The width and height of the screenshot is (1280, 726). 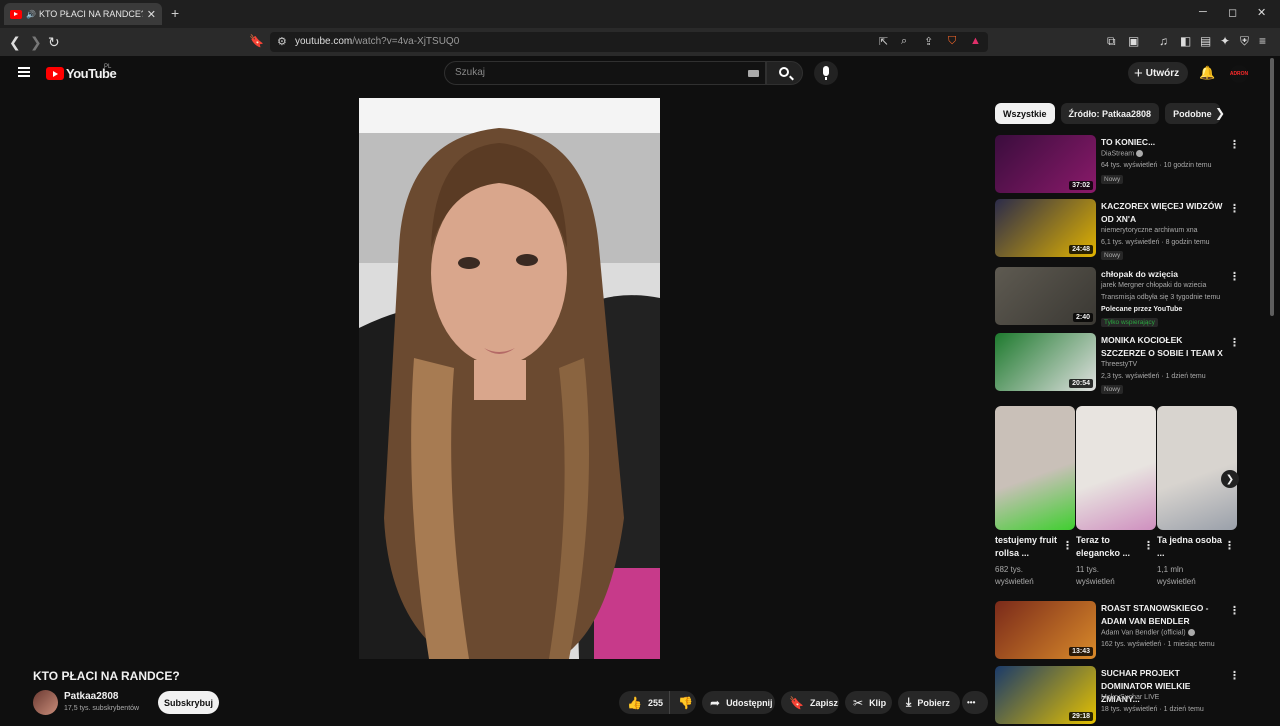 What do you see at coordinates (15, 42) in the screenshot?
I see `back-icon: ❮` at bounding box center [15, 42].